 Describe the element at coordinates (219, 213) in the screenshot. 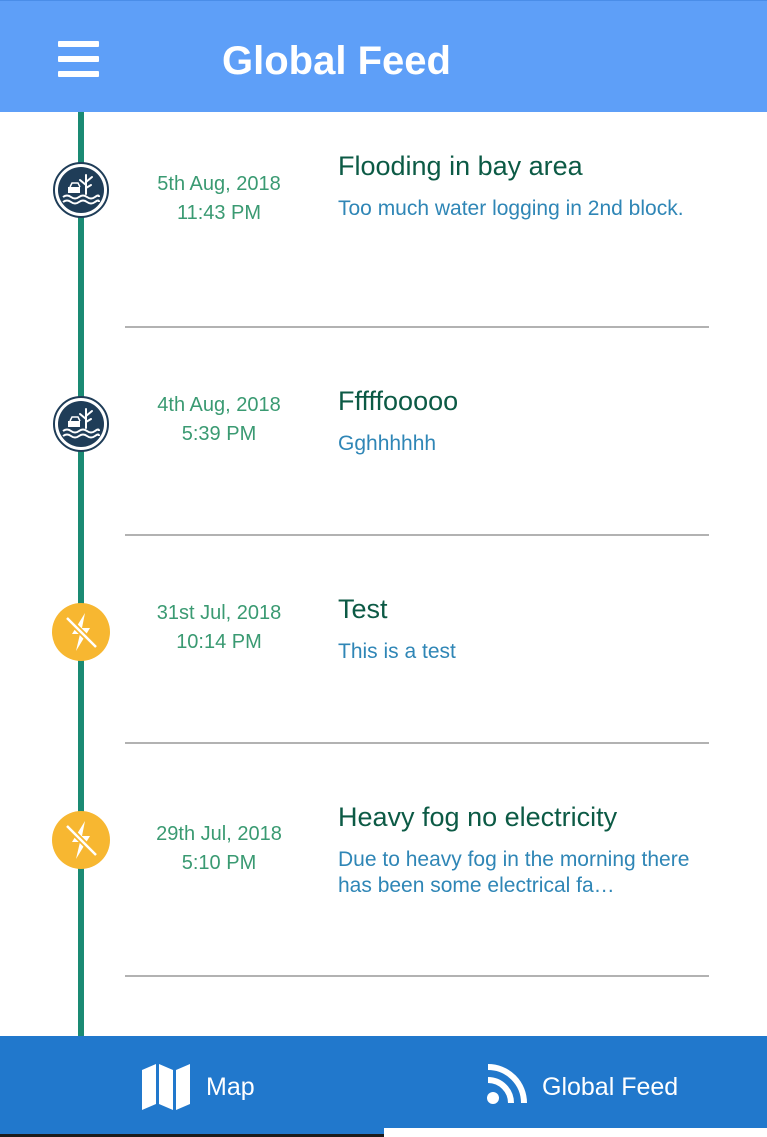

I see `item-time-text: 11:43 PM` at that location.